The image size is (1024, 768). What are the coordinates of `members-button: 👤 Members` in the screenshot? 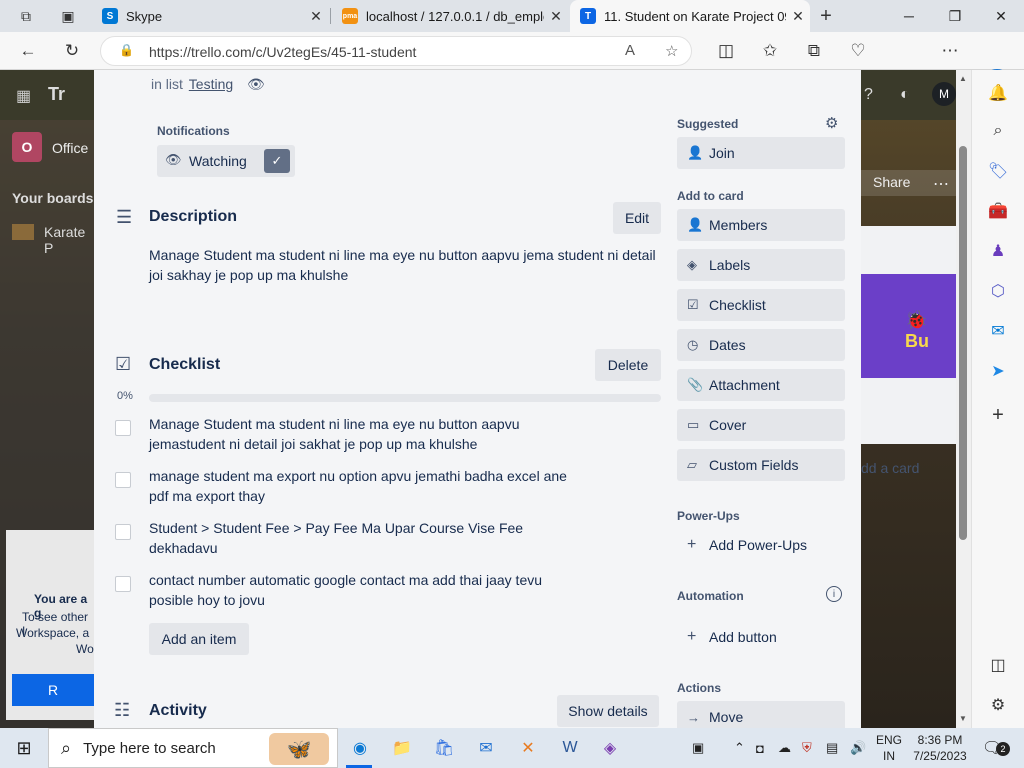 It's located at (761, 225).